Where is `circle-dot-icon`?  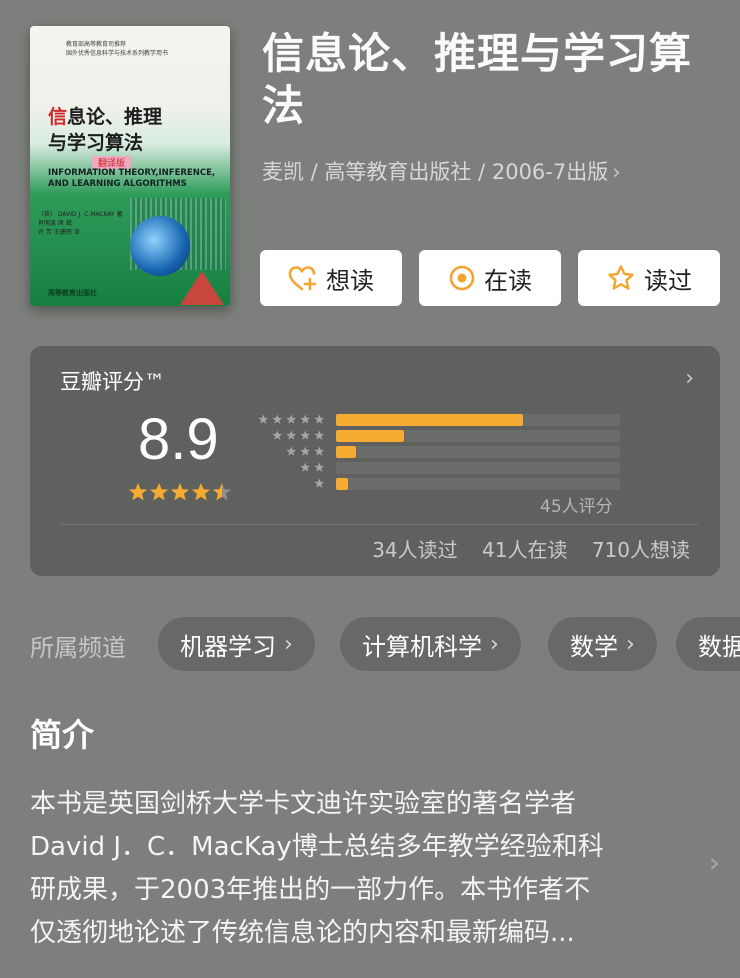 circle-dot-icon is located at coordinates (462, 278).